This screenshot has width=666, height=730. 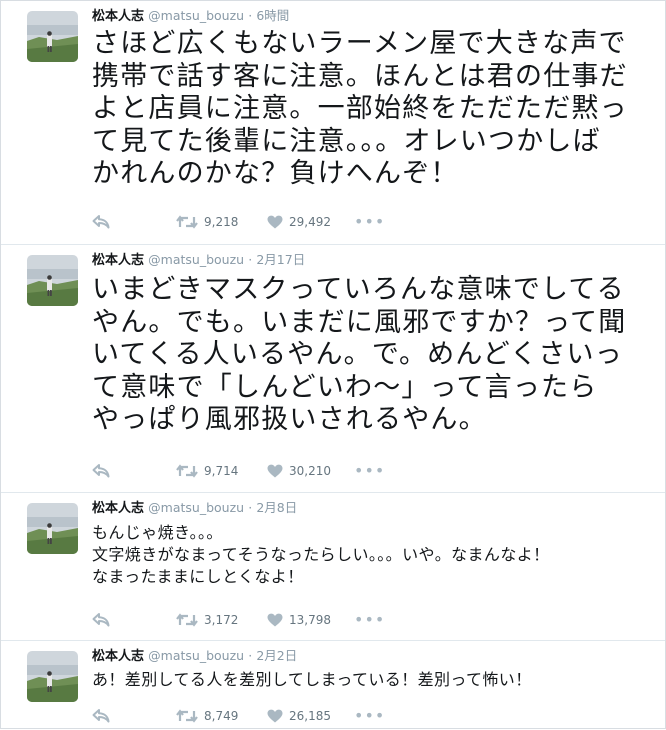 I want to click on tweet-text-line: さほど広くもないラーメン屋で大きな声で, so click(x=359, y=43).